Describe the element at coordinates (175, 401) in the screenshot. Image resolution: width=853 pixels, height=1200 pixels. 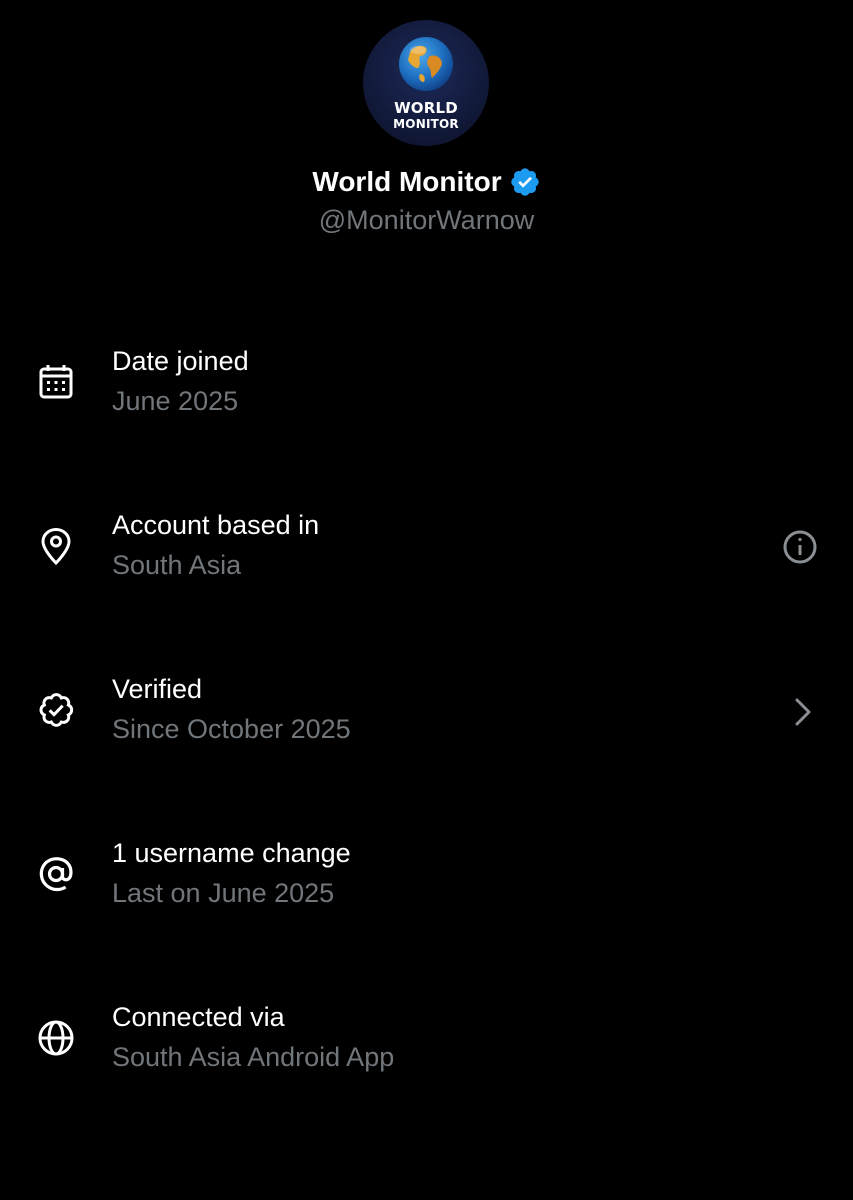
I see `row-subtitle: June 2025` at that location.